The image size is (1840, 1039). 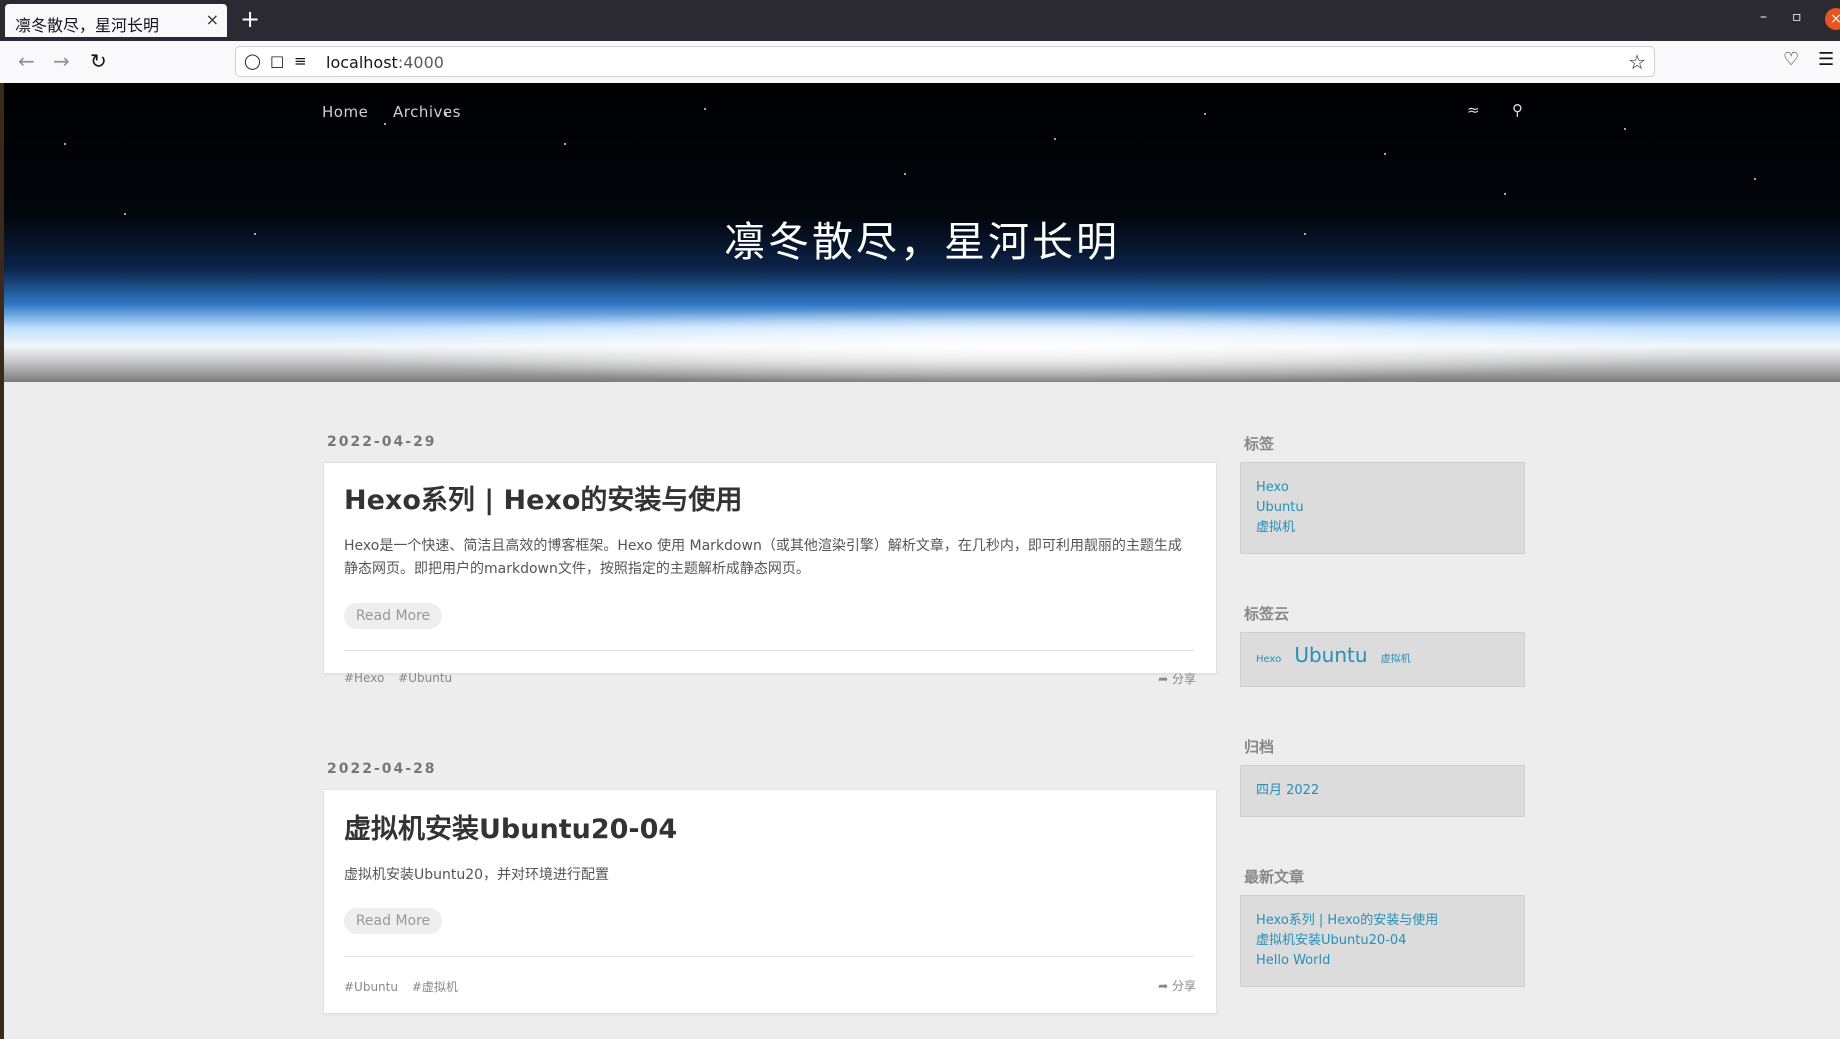 What do you see at coordinates (1382, 921) in the screenshot?
I see `recent-post-link: Hexo系列 | Hexo的安装与使用` at bounding box center [1382, 921].